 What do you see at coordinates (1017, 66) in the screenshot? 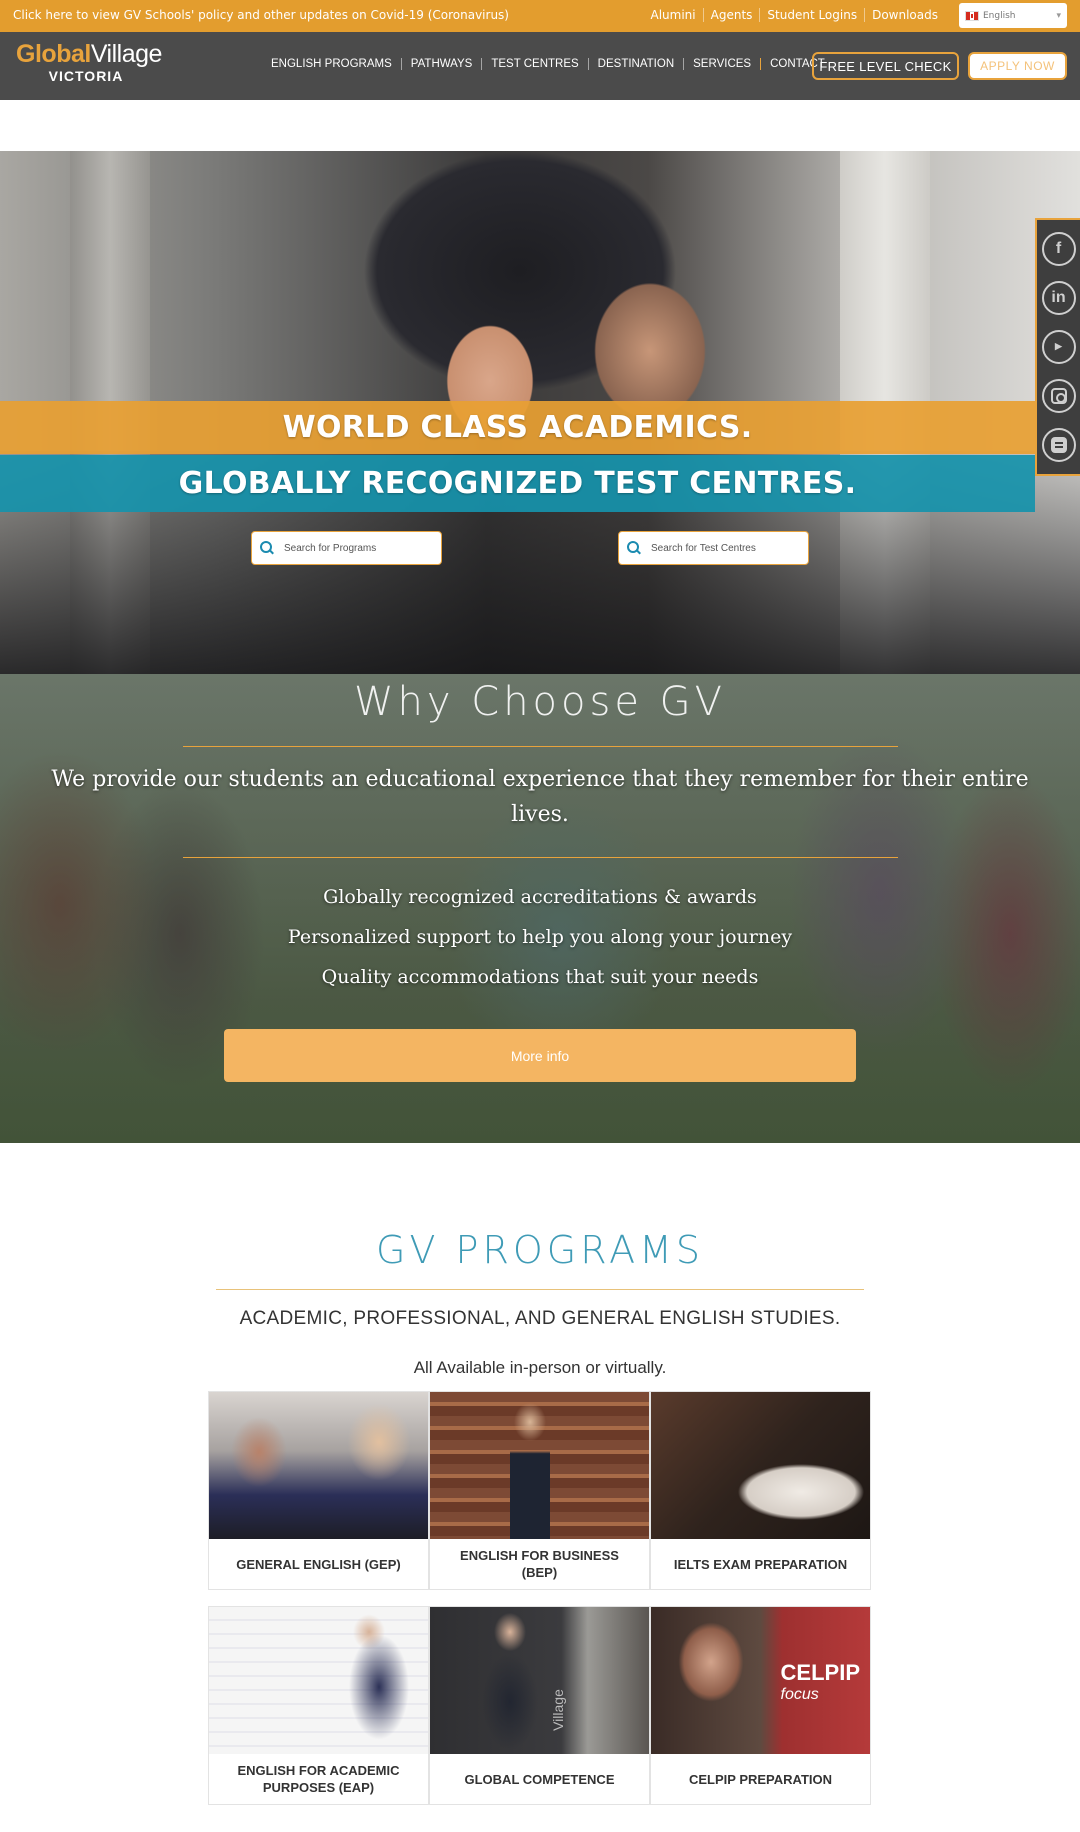
I see `apply-now-button: APPLY NOW` at bounding box center [1017, 66].